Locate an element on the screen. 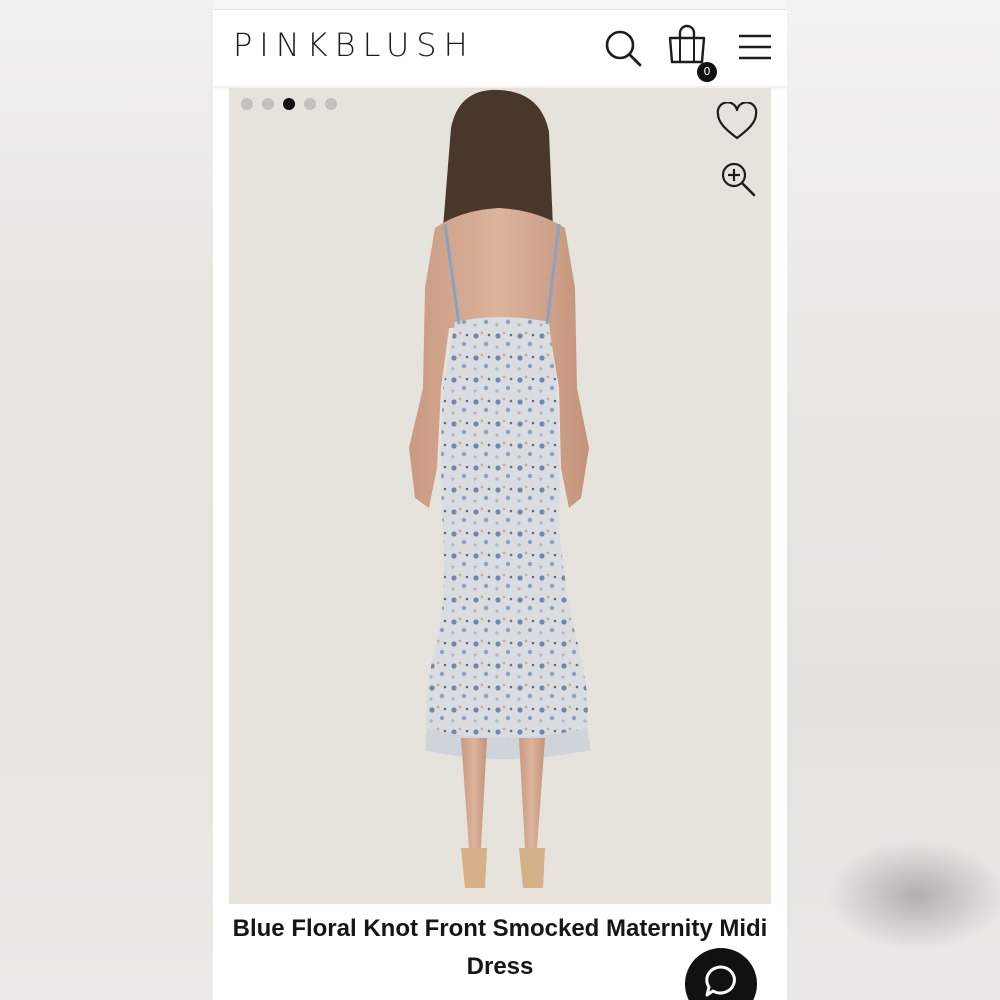  cart-count-badge: 0 is located at coordinates (707, 72).